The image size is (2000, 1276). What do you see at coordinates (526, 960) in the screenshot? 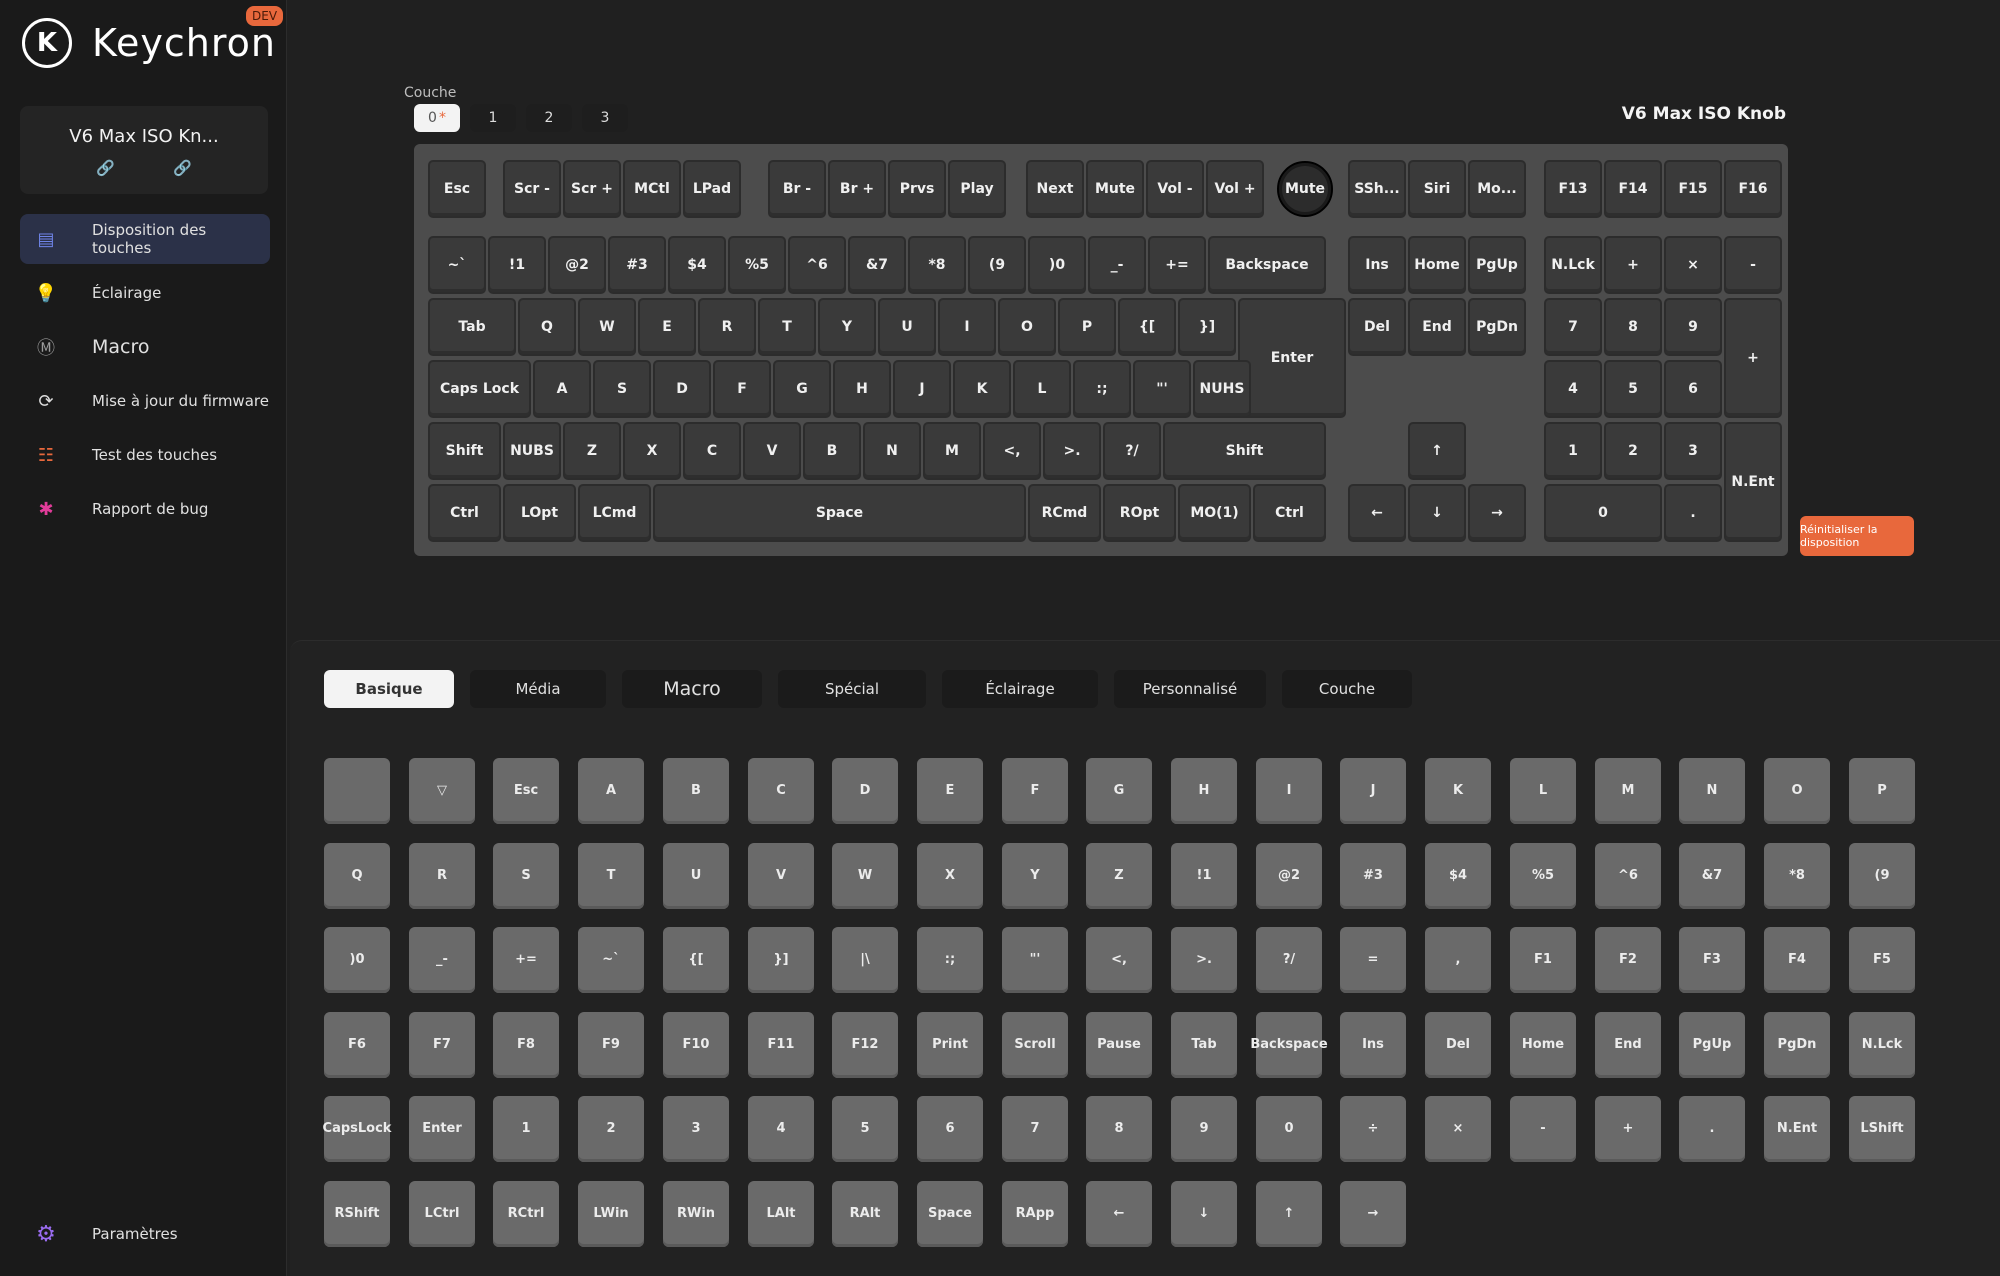
I see `keycode-button: + =` at bounding box center [526, 960].